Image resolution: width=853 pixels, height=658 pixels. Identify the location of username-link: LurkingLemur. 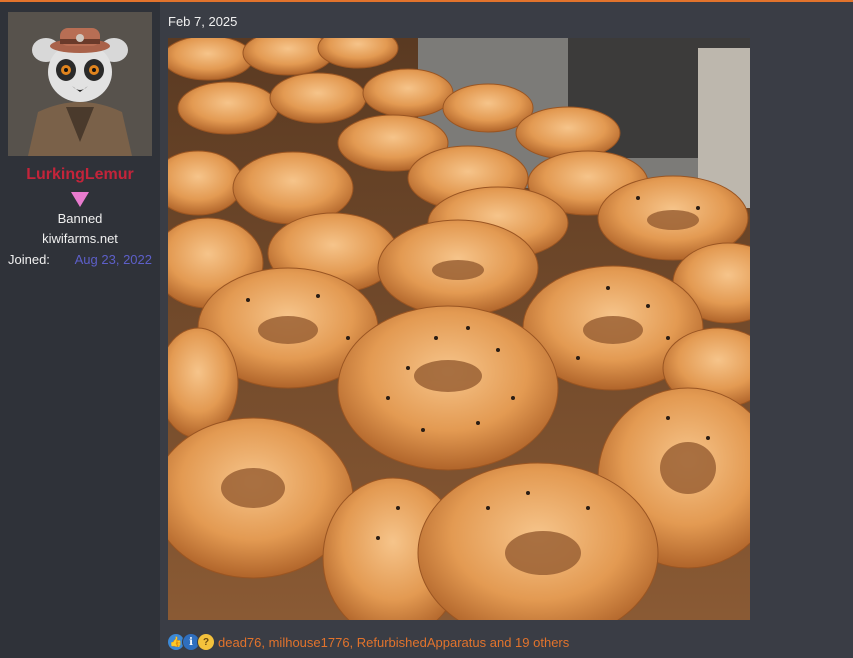
(80, 175).